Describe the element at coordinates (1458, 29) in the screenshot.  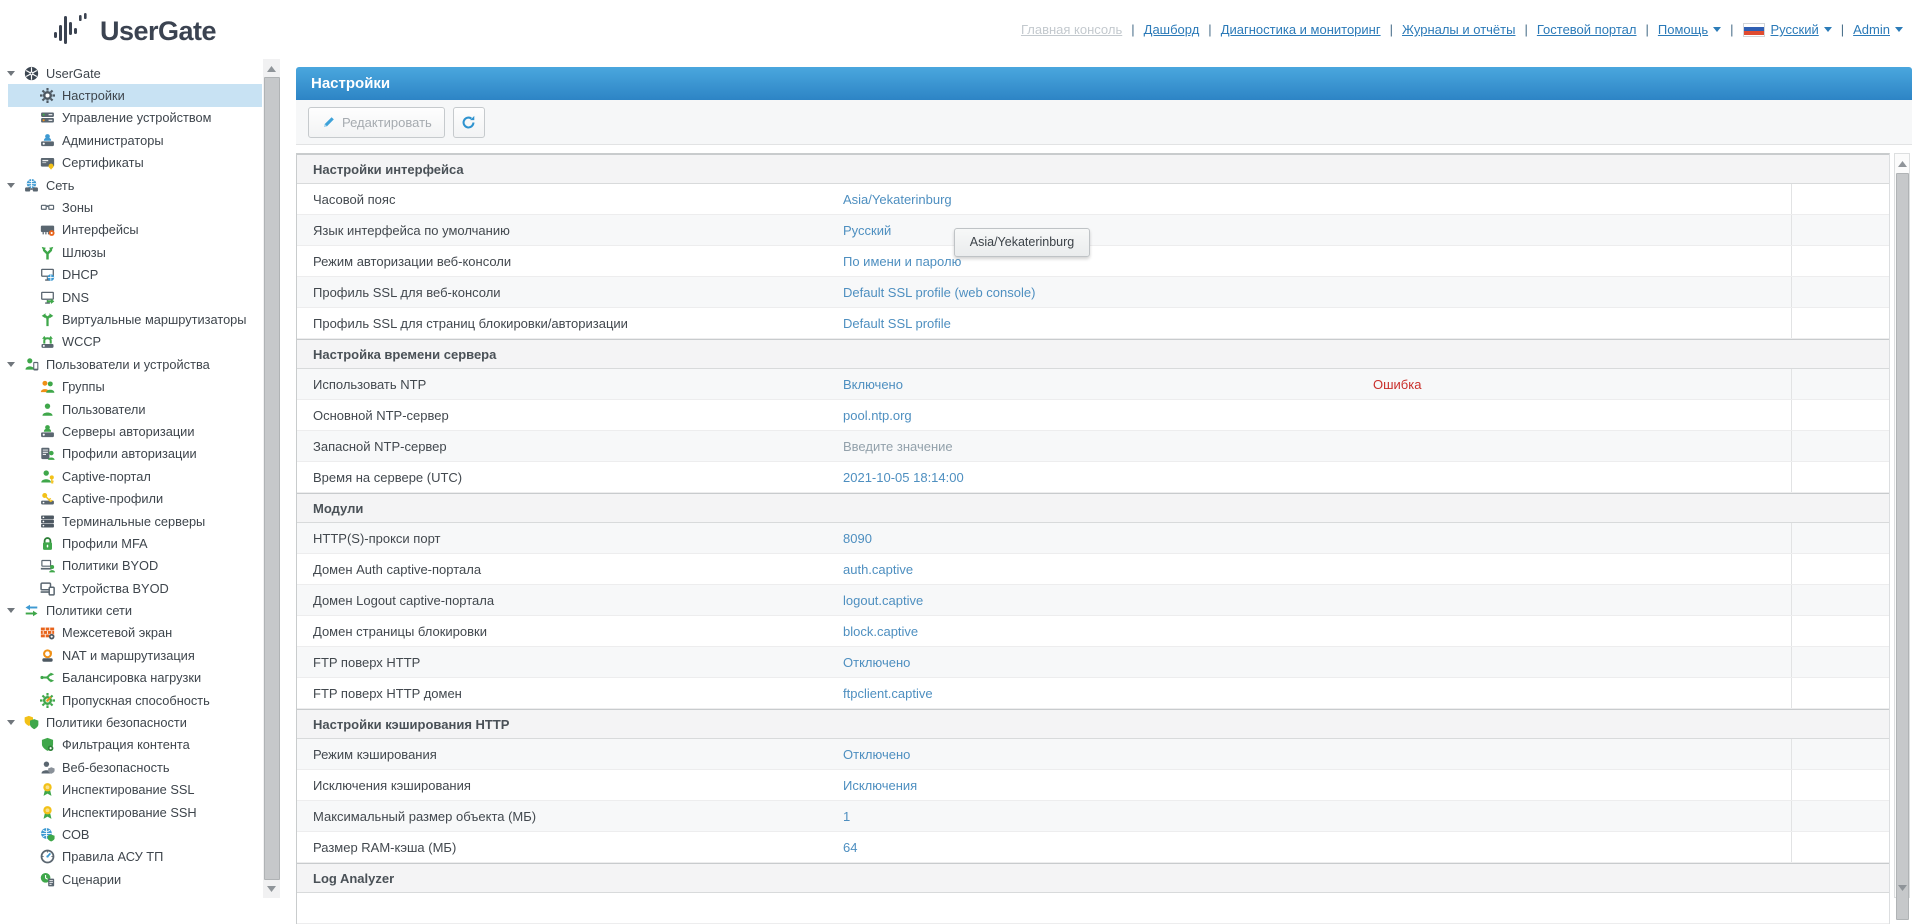
I see `nav-link-4: Журналы и отчёты` at that location.